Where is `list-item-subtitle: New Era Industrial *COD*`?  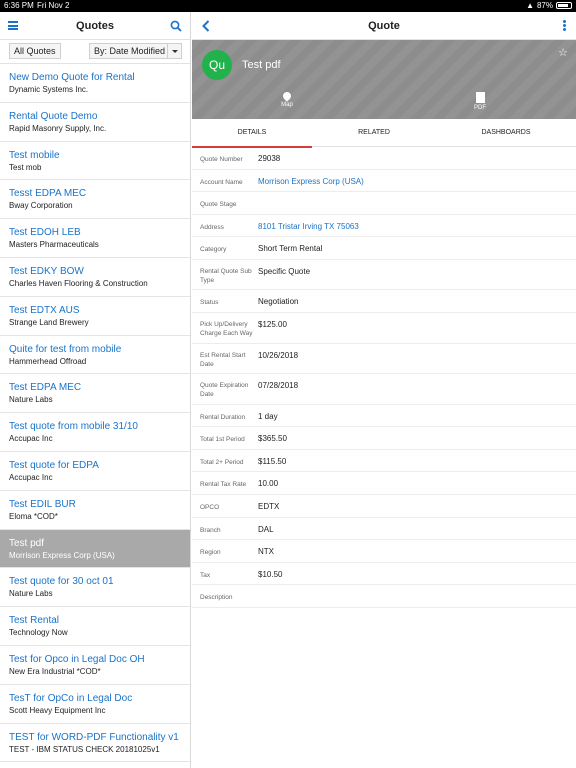 list-item-subtitle: New Era Industrial *COD* is located at coordinates (55, 671).